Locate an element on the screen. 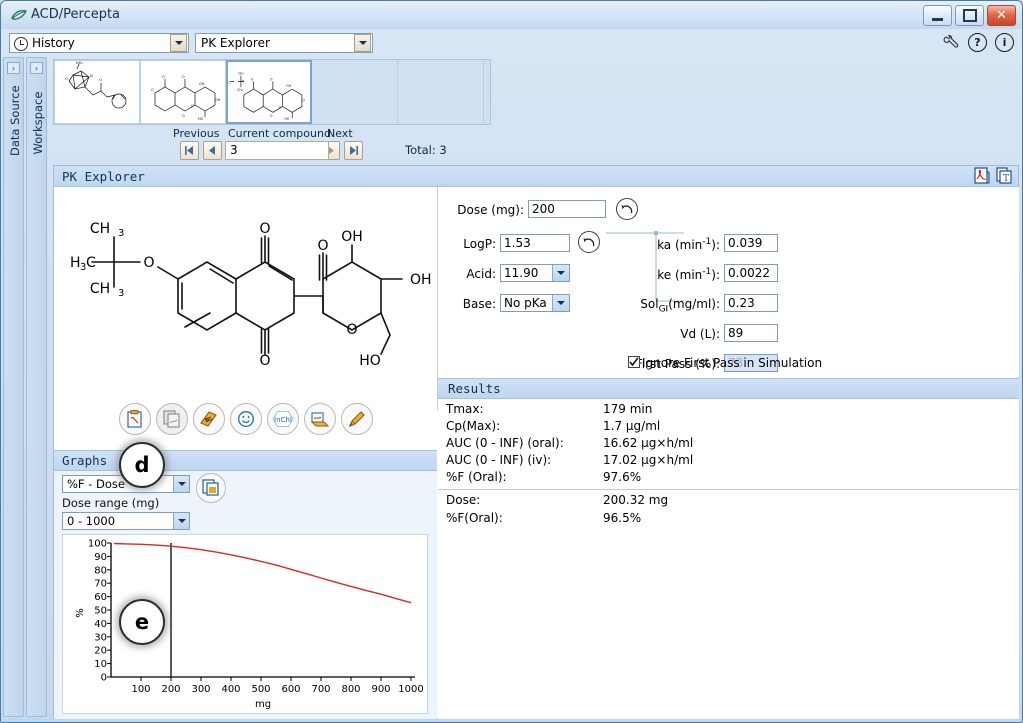 This screenshot has width=1023, height=723. sidebar-tab-data-source: › Data Source is located at coordinates (13, 387).